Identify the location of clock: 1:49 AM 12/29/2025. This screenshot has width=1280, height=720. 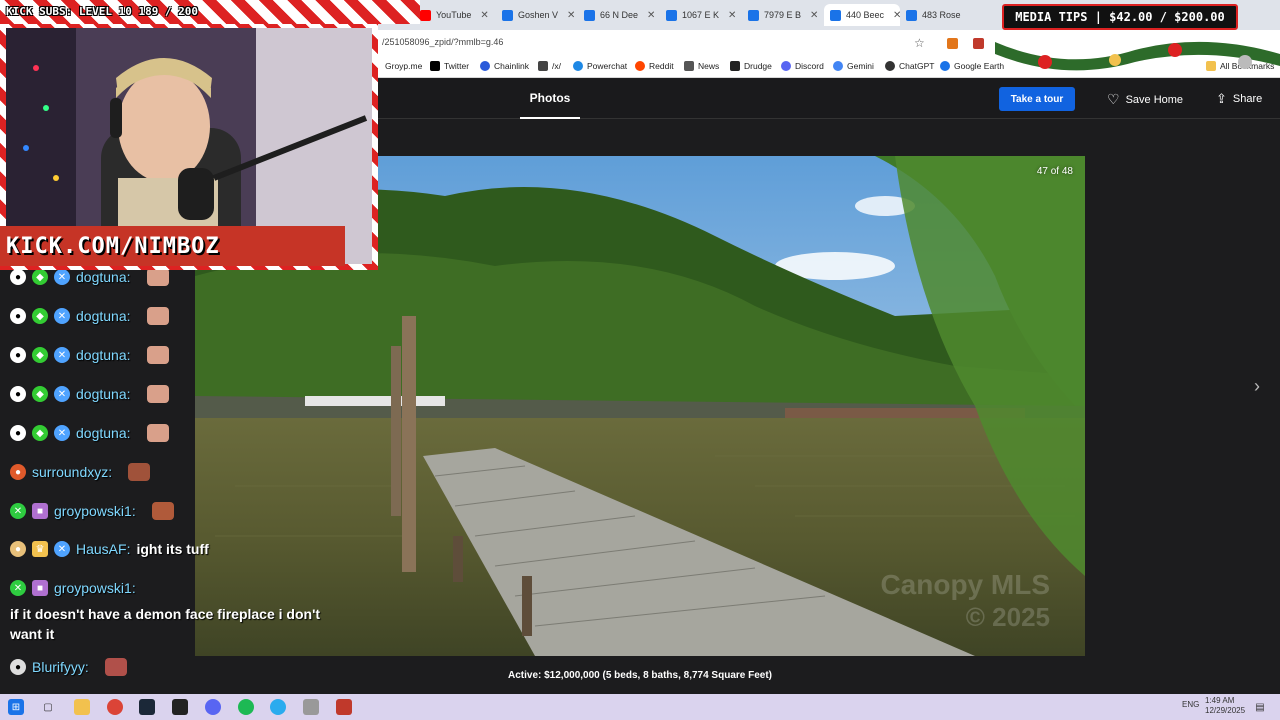
(1225, 706).